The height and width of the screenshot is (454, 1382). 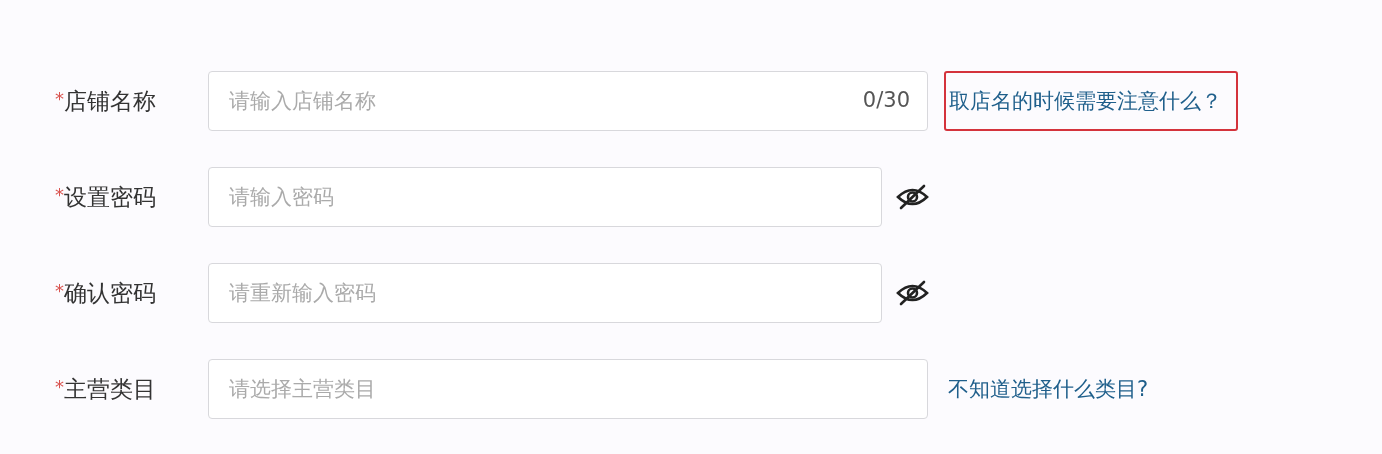 What do you see at coordinates (110, 101) in the screenshot?
I see `field-label: 店铺名称` at bounding box center [110, 101].